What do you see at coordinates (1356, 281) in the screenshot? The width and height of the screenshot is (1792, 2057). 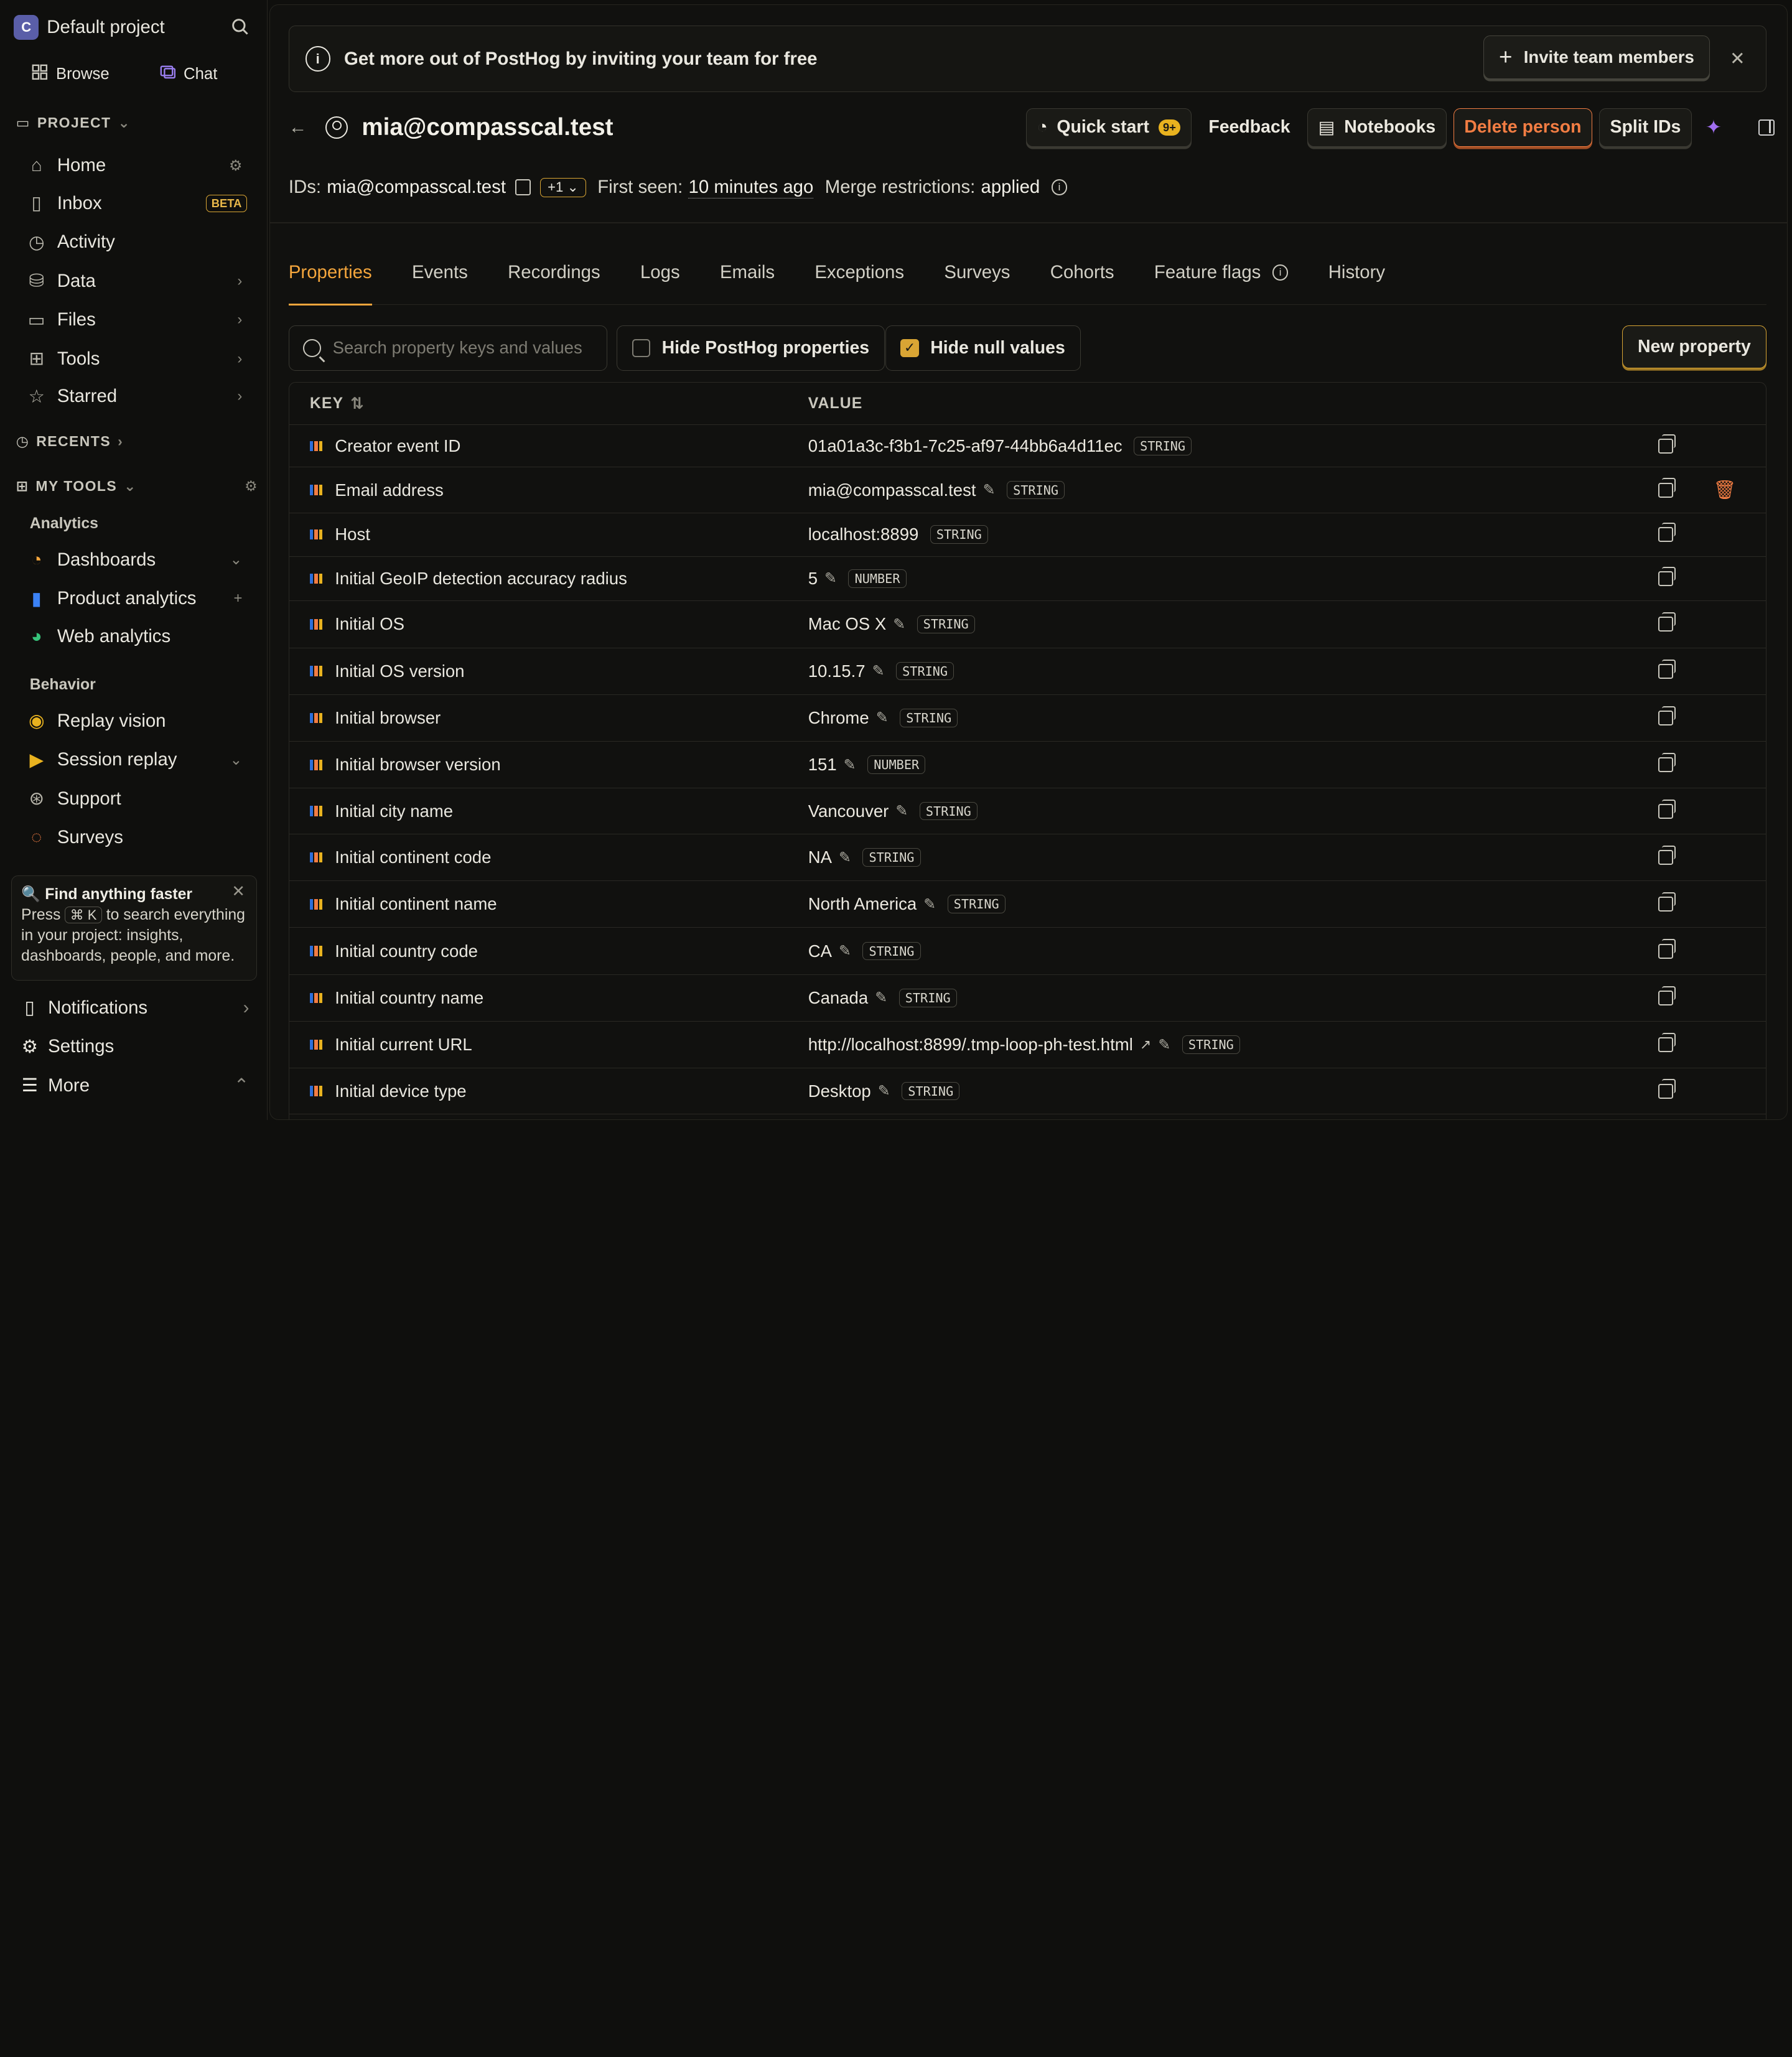 I see `tab-history: History` at bounding box center [1356, 281].